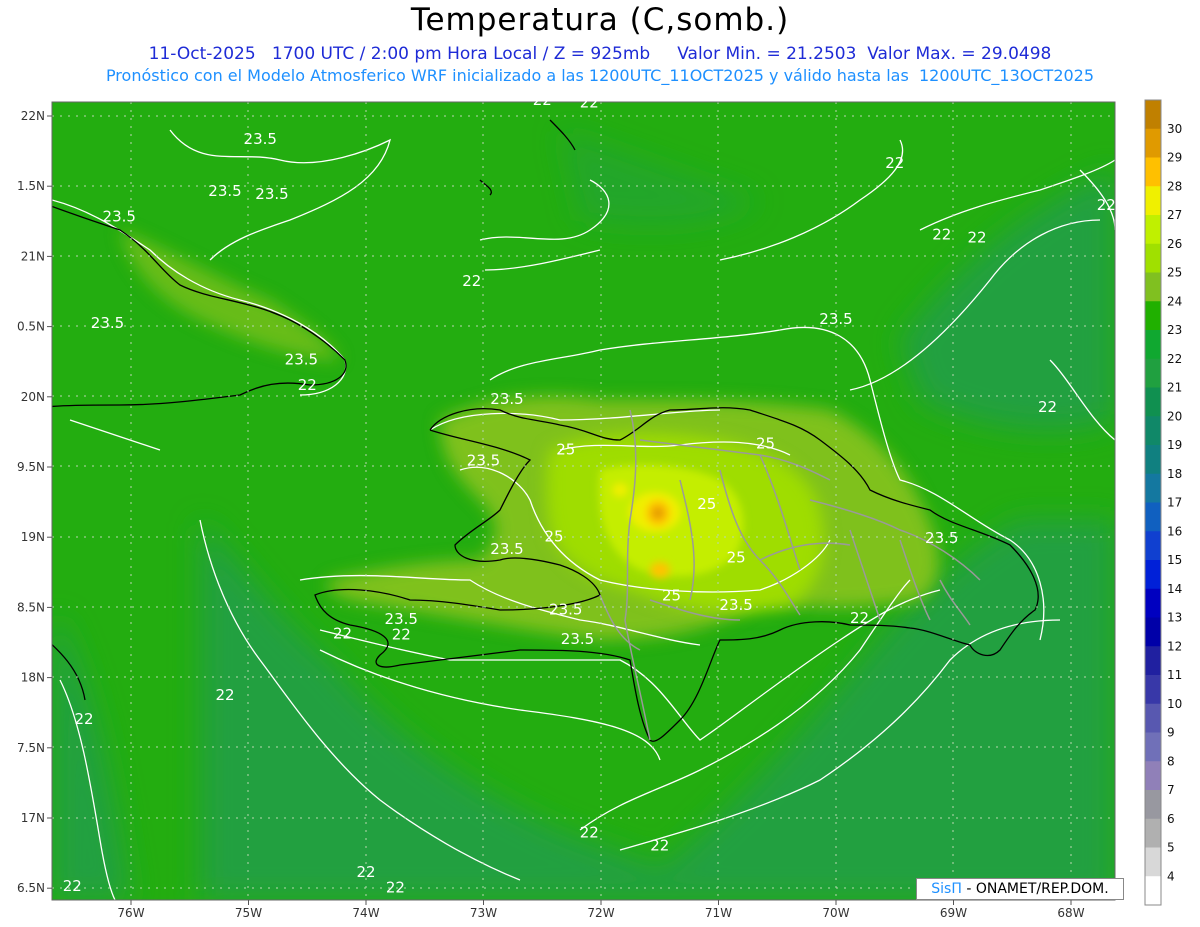  I want to click on colorbar-label: 17, so click(1174, 503).